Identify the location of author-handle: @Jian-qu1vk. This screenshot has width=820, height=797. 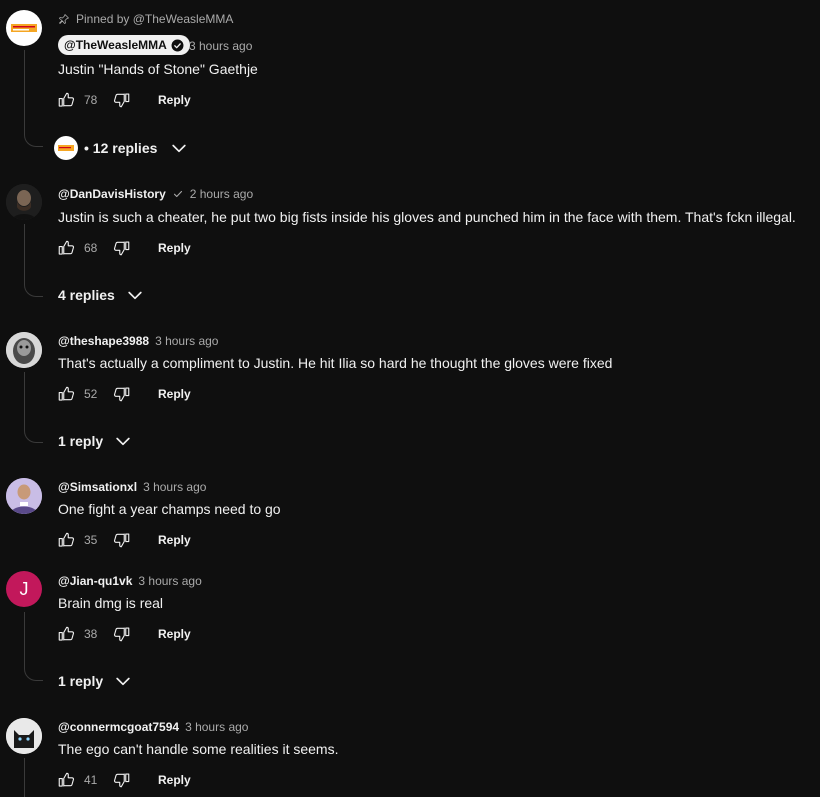
(95, 581).